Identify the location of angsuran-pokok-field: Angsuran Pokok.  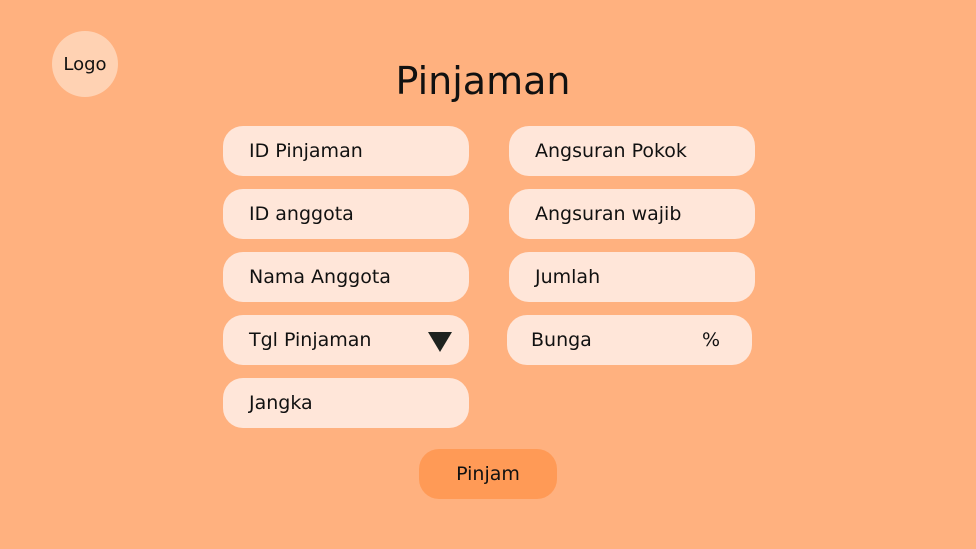
(632, 151).